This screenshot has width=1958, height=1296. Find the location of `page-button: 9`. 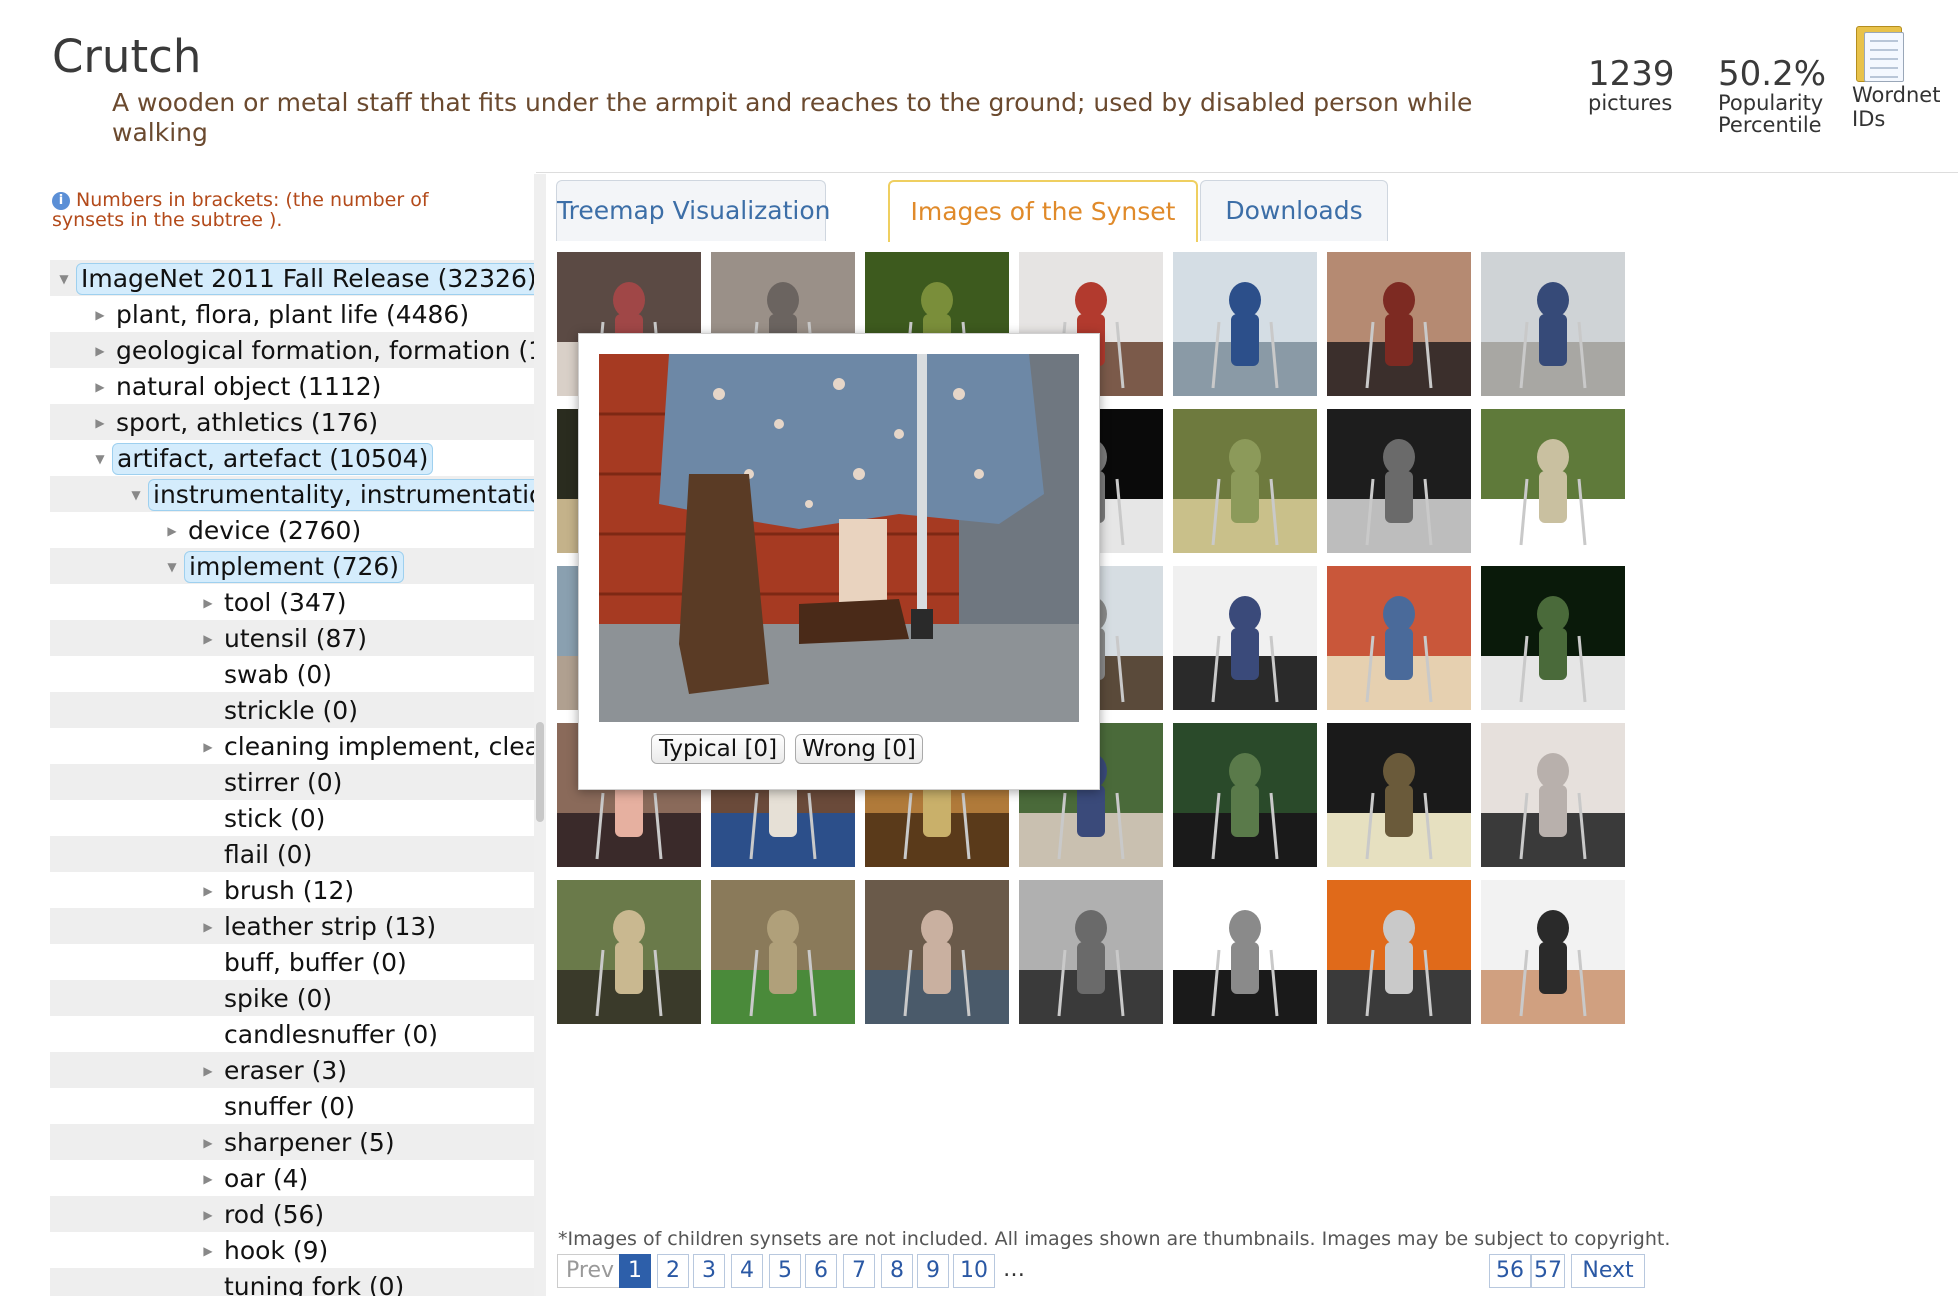

page-button: 9 is located at coordinates (933, 1271).